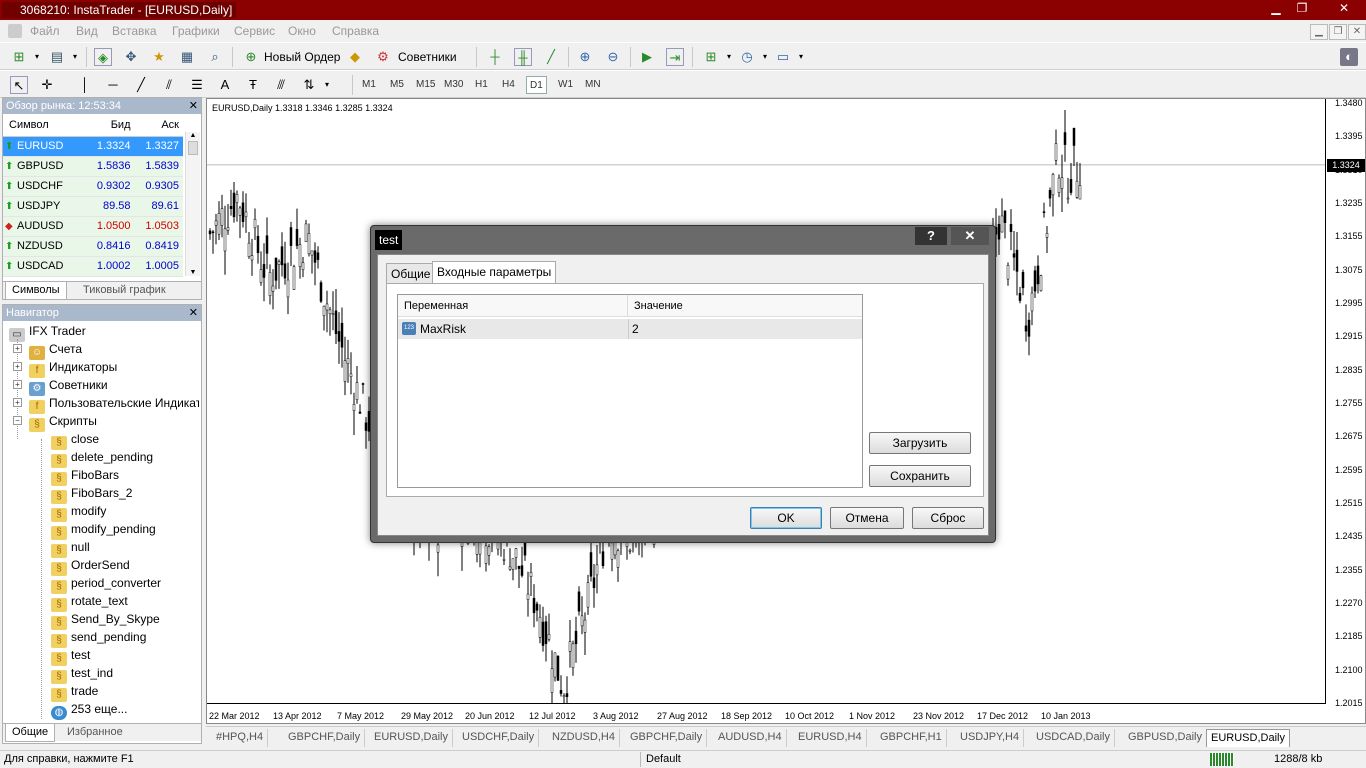  What do you see at coordinates (830, 738) in the screenshot?
I see `chart-tab: EURUSD,H4` at bounding box center [830, 738].